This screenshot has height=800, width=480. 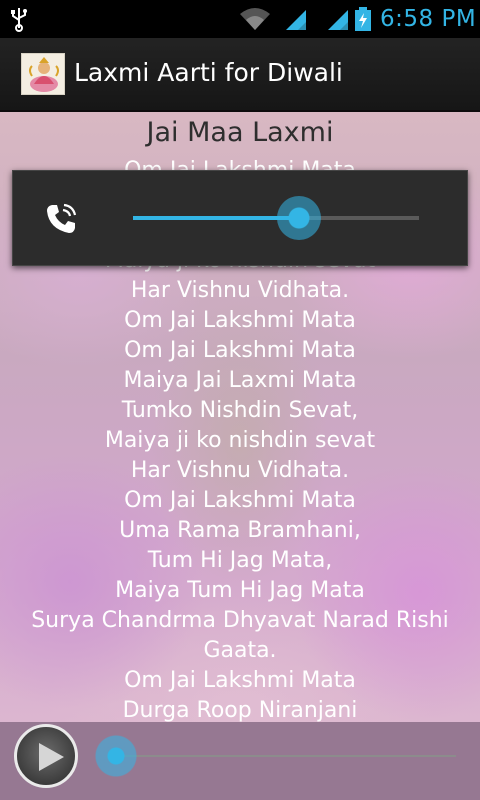 I want to click on lyric-line: Gaata., so click(x=240, y=650).